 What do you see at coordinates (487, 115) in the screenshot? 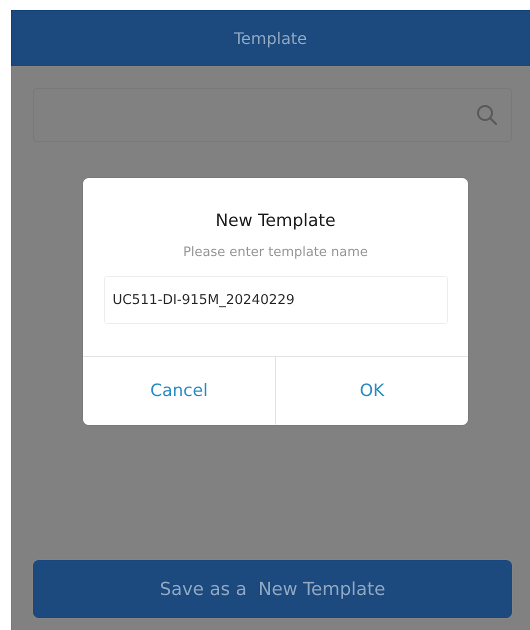
I see `search-icon` at bounding box center [487, 115].